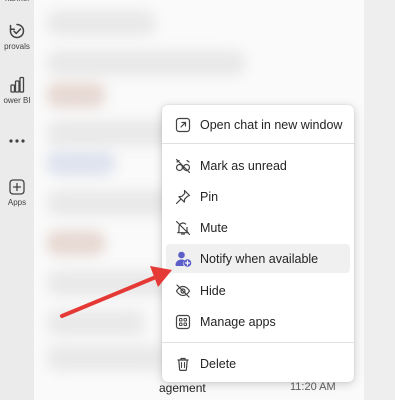 This screenshot has width=395, height=400. I want to click on pin-icon, so click(183, 197).